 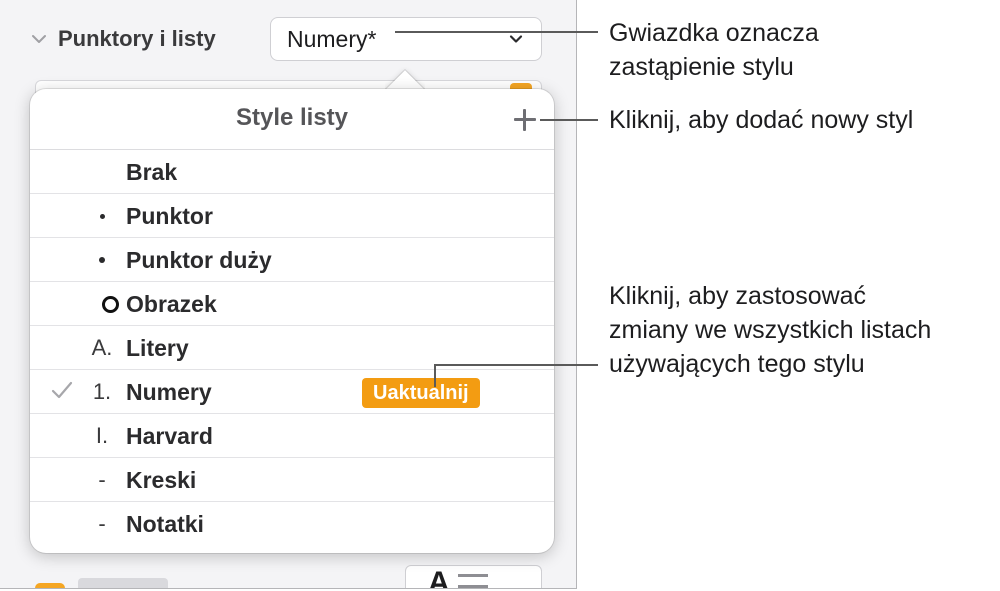 What do you see at coordinates (292, 392) in the screenshot?
I see `list-style-item-numery: 1. Numery Uaktualnij` at bounding box center [292, 392].